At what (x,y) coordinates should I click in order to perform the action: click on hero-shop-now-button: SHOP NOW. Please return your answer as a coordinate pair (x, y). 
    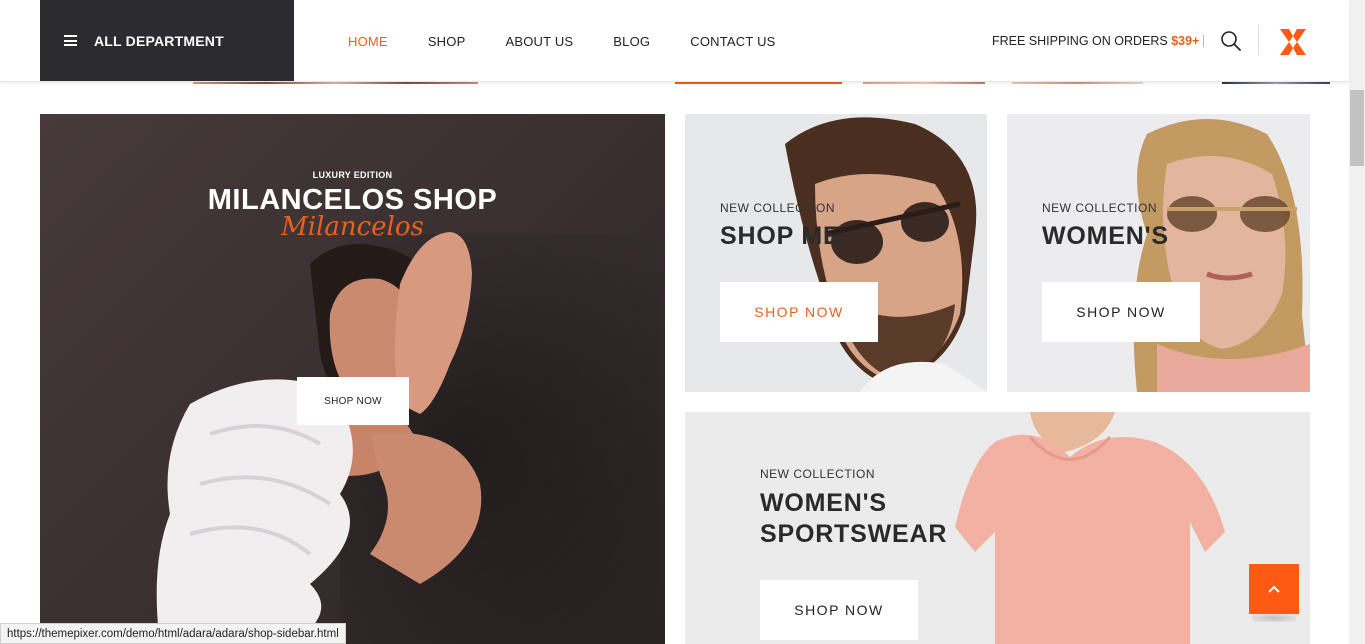
    Looking at the image, I should click on (353, 401).